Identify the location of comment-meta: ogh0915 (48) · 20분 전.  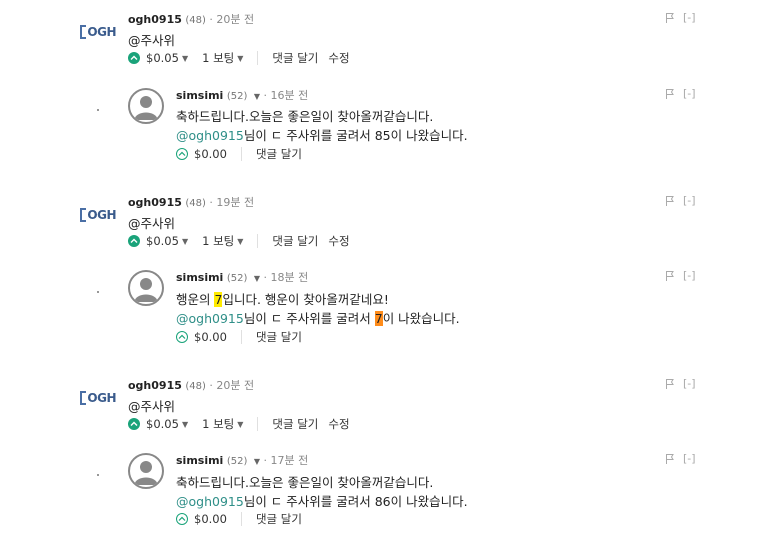
(191, 19).